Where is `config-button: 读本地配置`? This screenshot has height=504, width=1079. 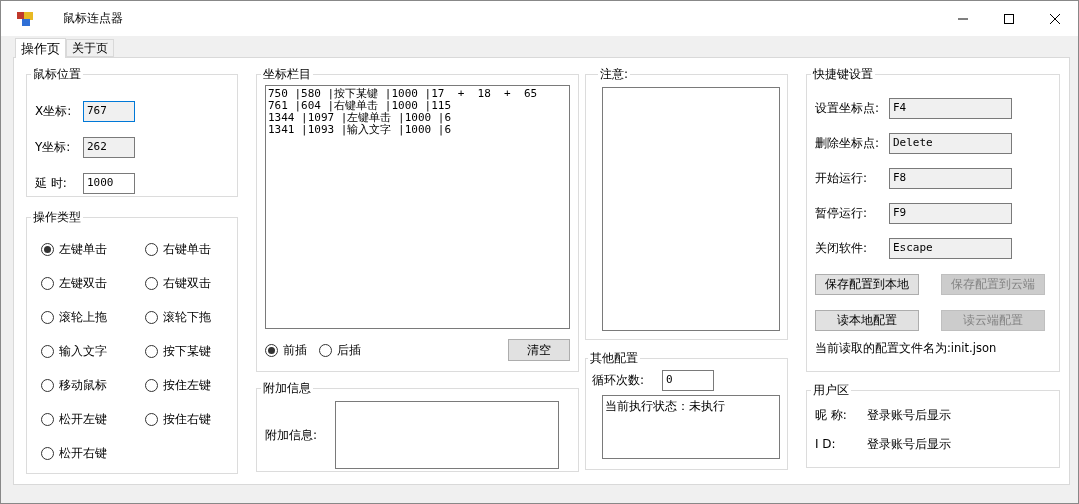 config-button: 读本地配置 is located at coordinates (867, 320).